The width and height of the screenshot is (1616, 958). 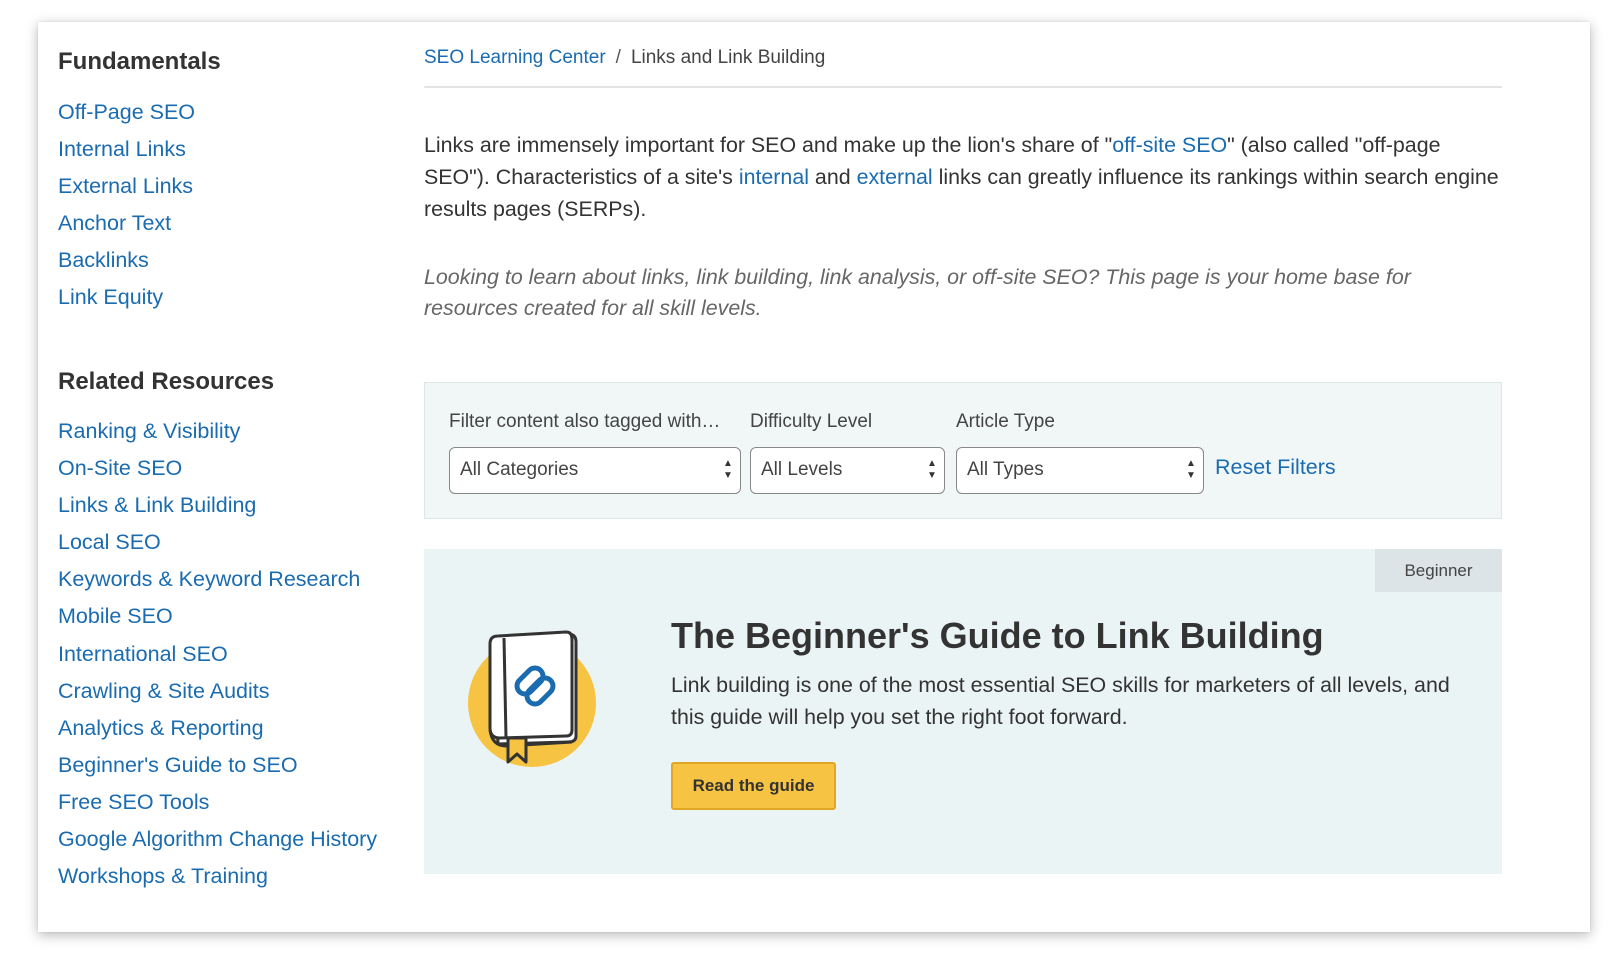 I want to click on sidebar-link-on-site-seo: On-Site SEO, so click(x=217, y=468).